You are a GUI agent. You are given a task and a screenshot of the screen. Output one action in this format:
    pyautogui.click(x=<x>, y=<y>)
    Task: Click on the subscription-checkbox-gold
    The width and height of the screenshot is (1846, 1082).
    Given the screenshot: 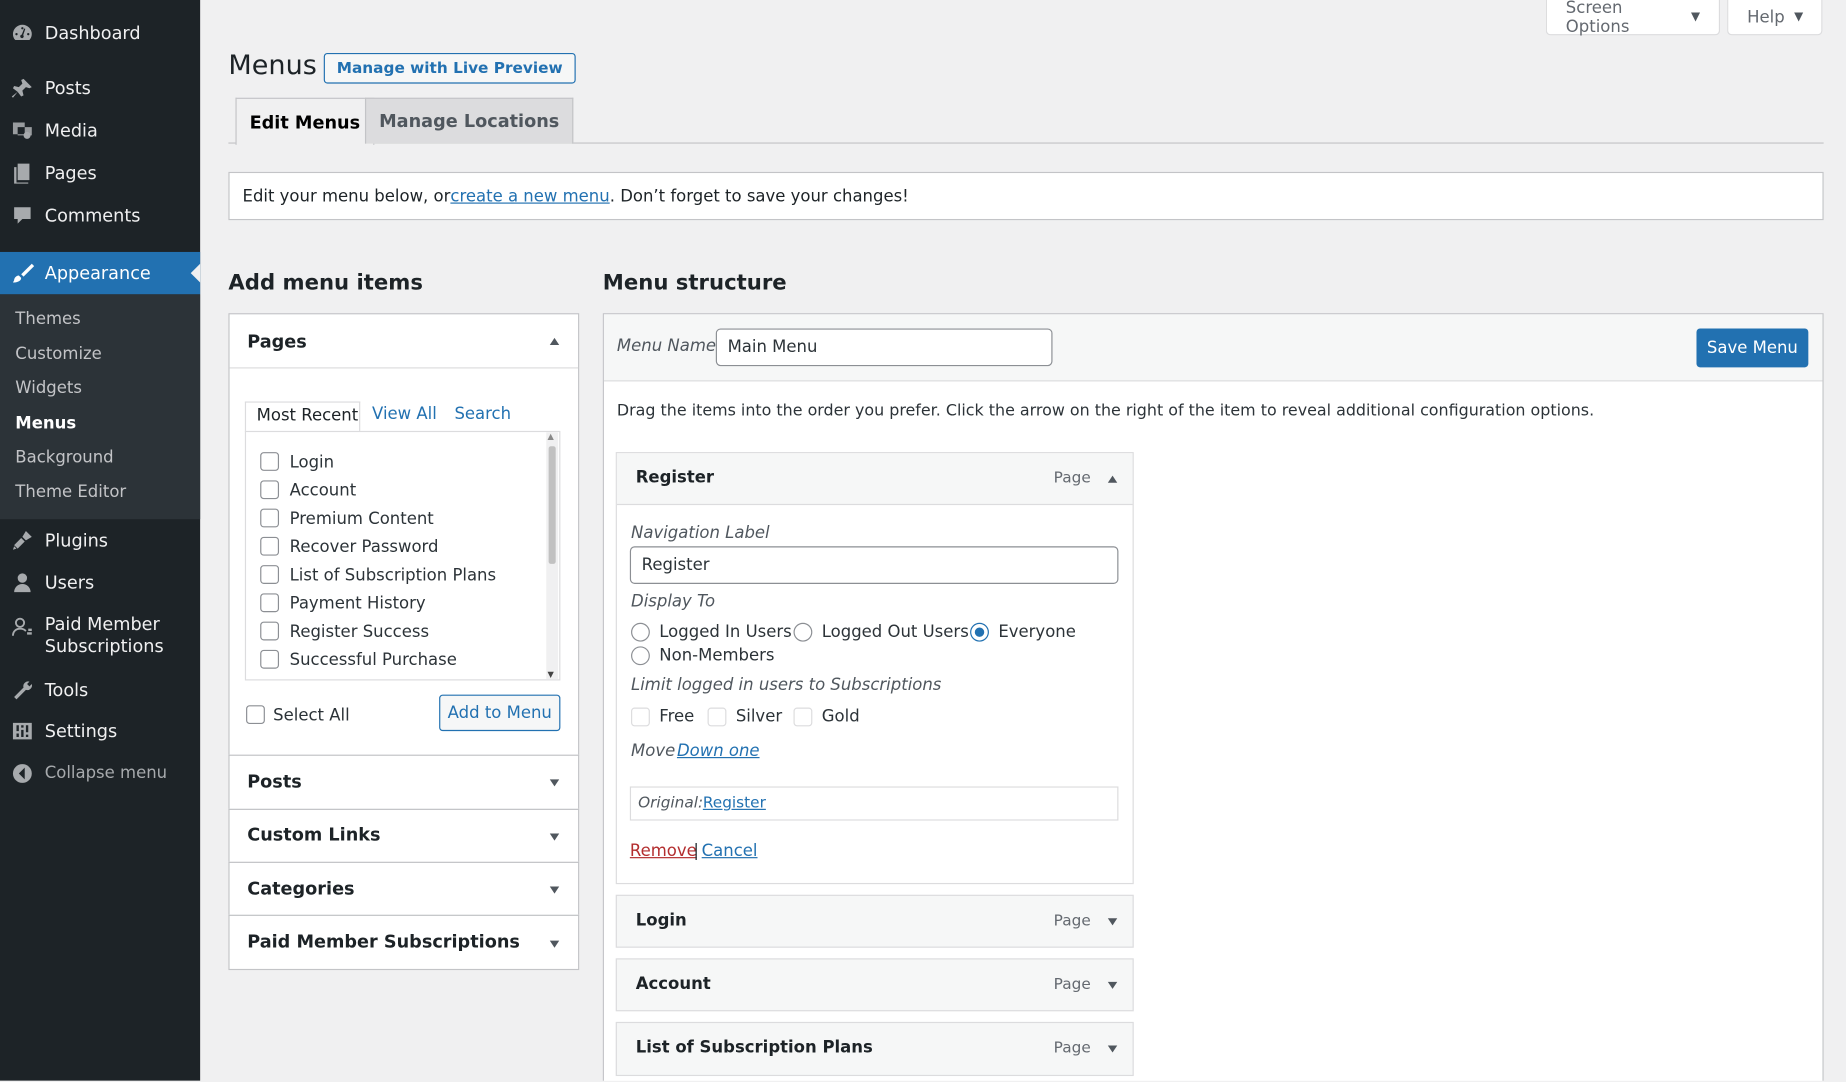 What is the action you would take?
    pyautogui.click(x=803, y=717)
    